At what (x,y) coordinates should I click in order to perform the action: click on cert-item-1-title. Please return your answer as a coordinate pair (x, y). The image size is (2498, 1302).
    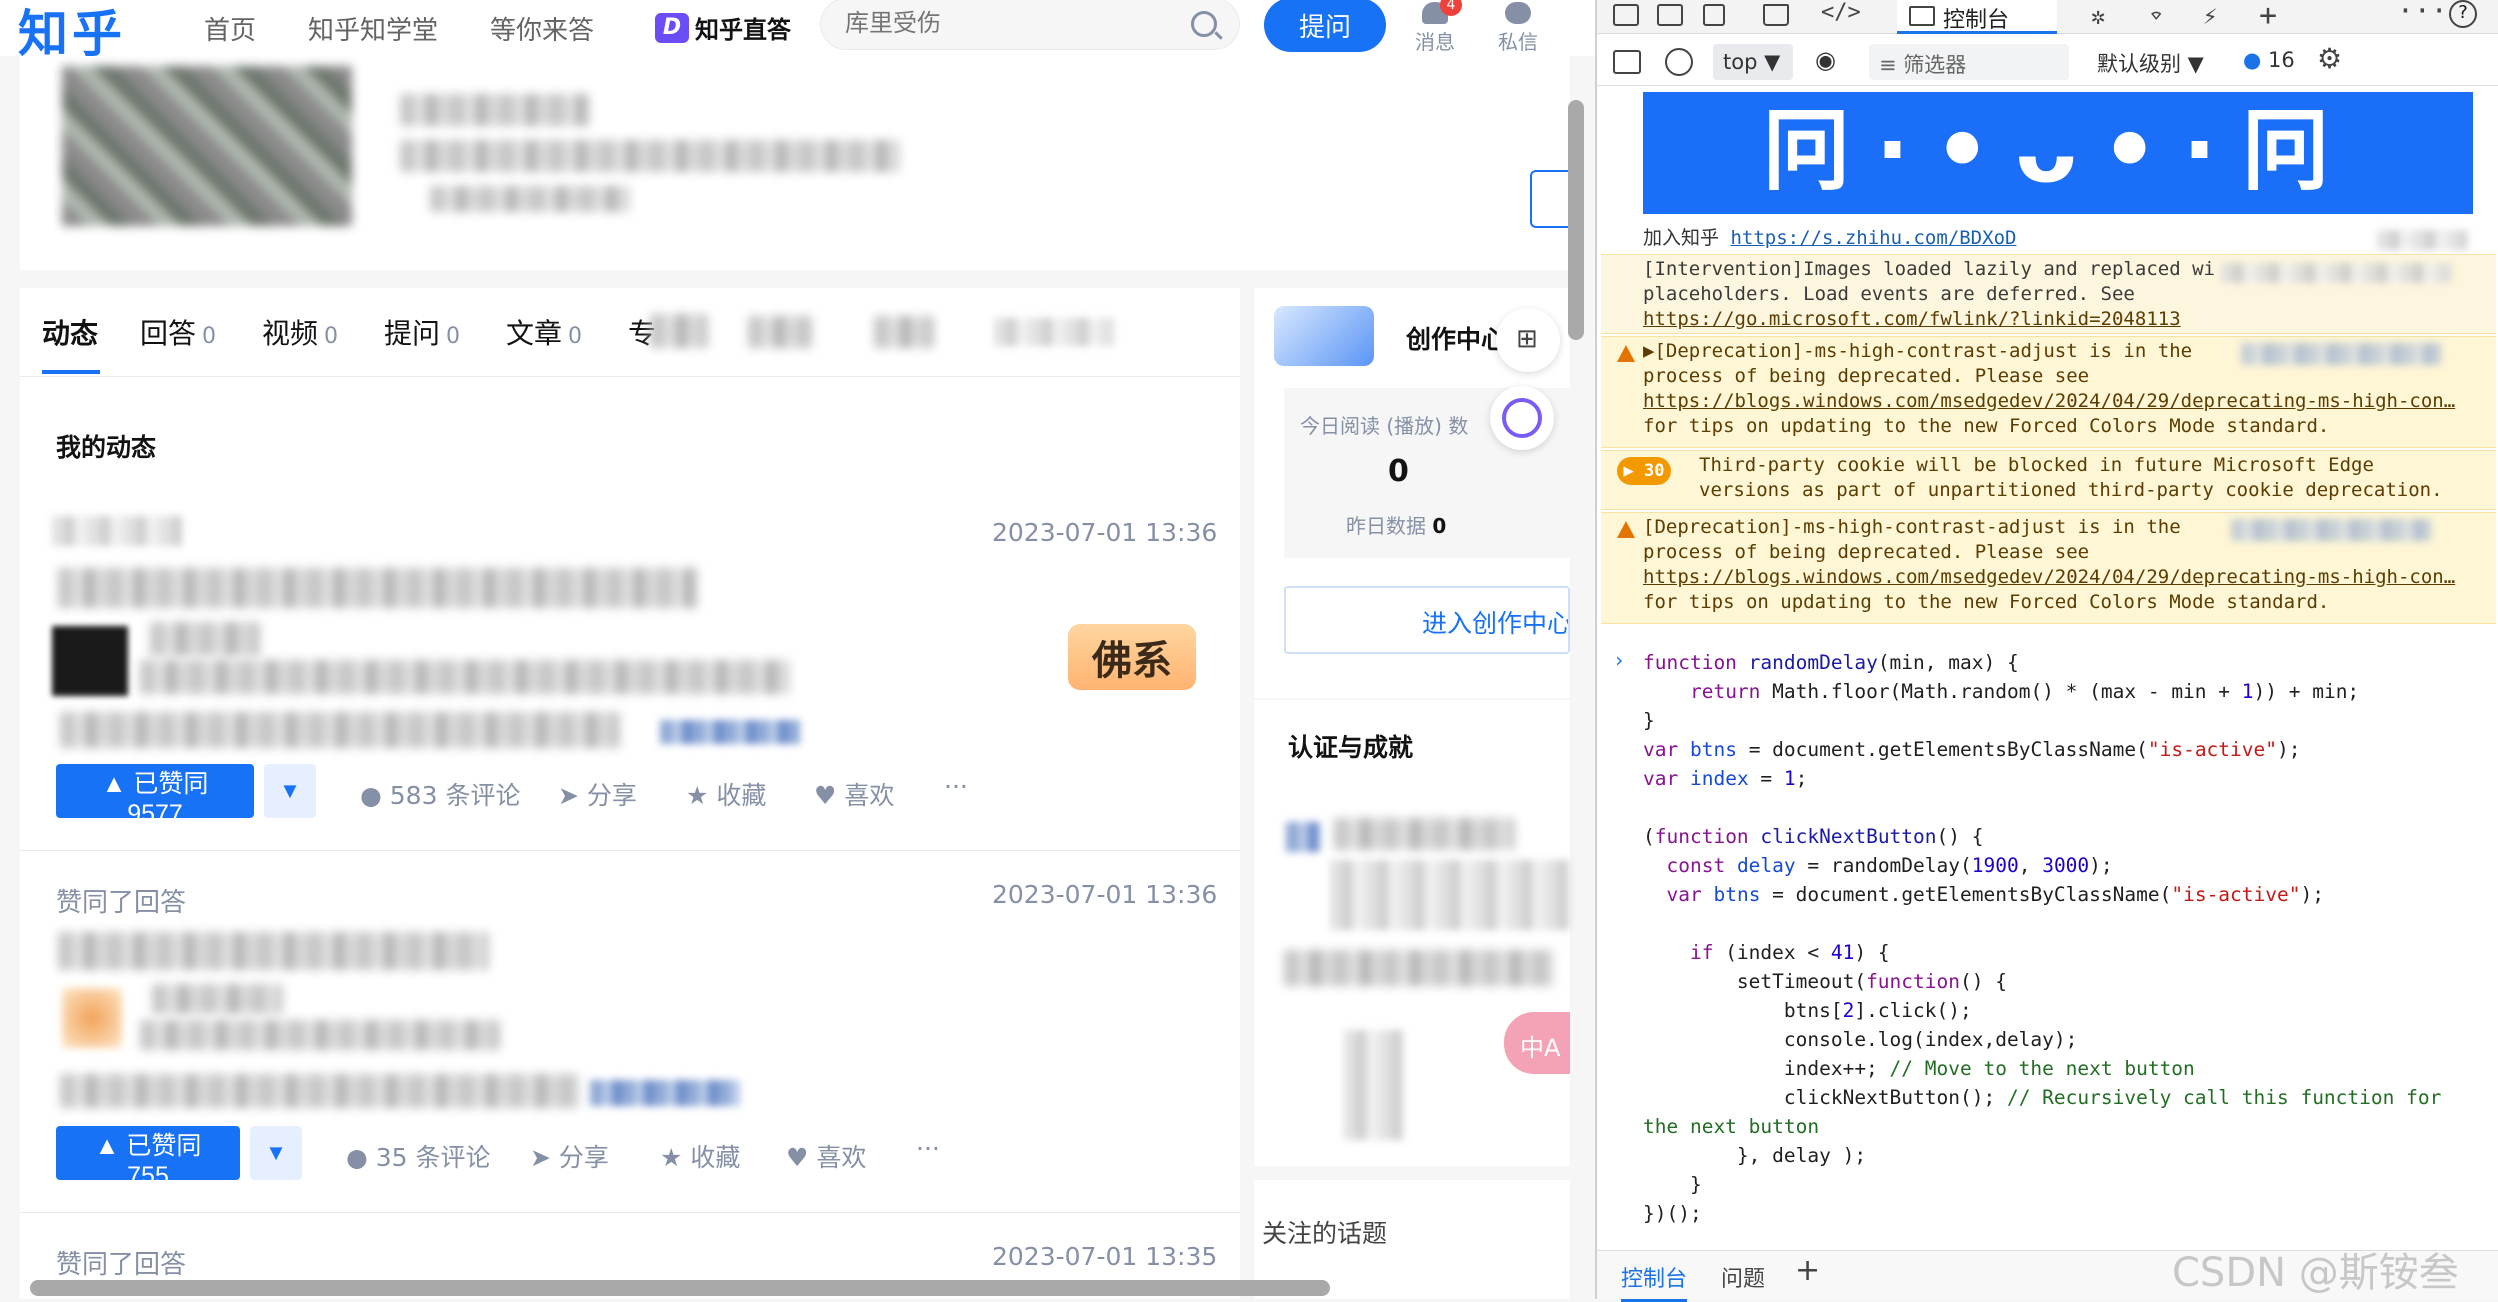
    Looking at the image, I should click on (1424, 834).